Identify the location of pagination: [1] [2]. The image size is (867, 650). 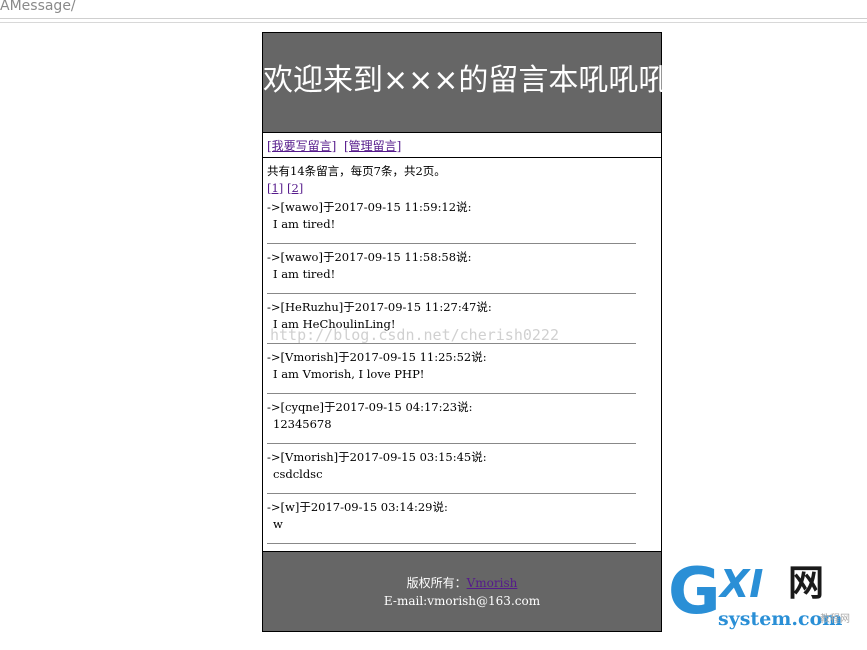
(285, 188).